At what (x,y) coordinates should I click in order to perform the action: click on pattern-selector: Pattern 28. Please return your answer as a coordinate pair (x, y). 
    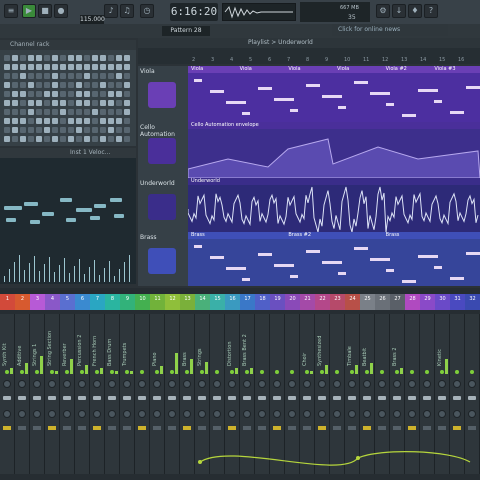
    Looking at the image, I should click on (186, 31).